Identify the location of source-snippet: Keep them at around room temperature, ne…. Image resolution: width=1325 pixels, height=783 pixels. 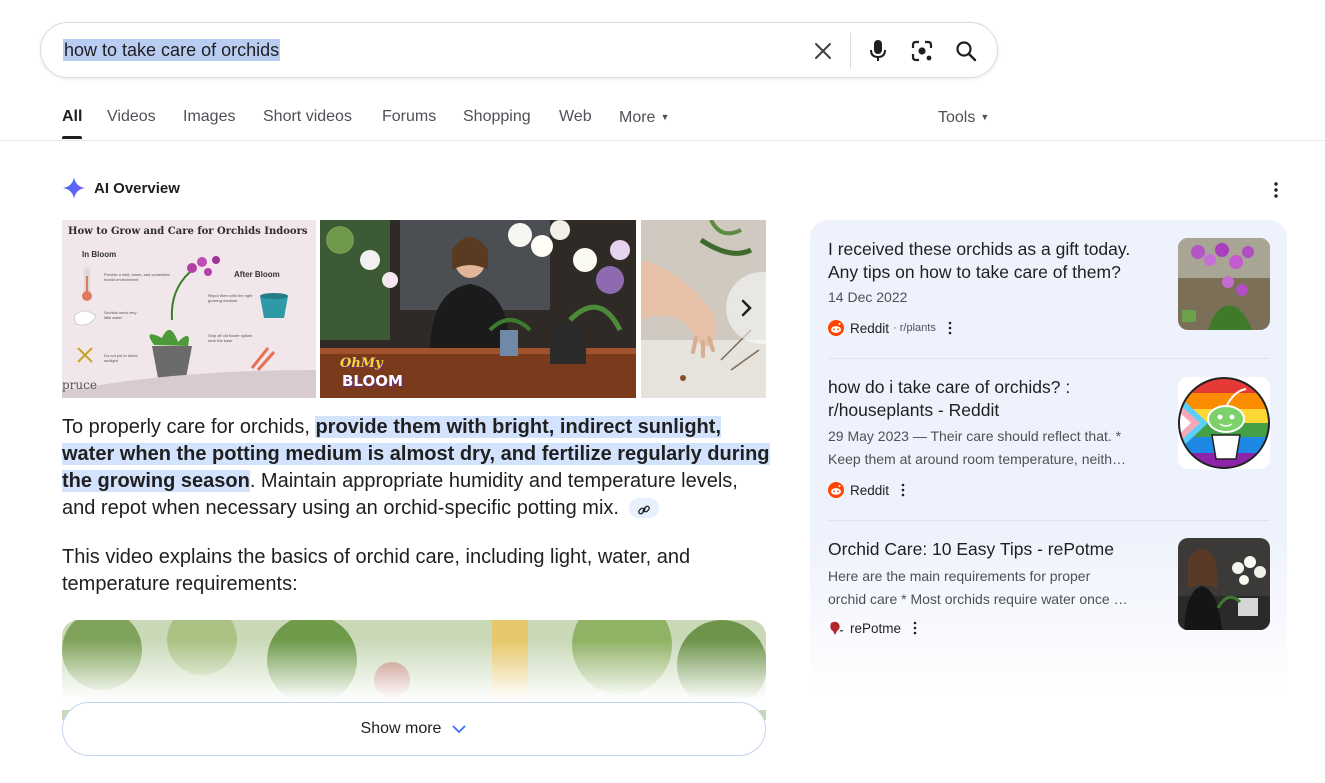
(977, 459).